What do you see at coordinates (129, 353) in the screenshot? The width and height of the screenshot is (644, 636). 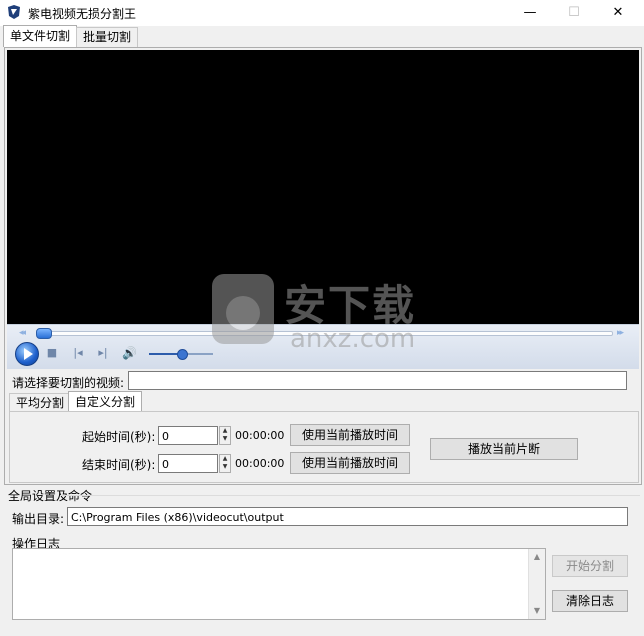 I see `volume-icon: 🔊` at bounding box center [129, 353].